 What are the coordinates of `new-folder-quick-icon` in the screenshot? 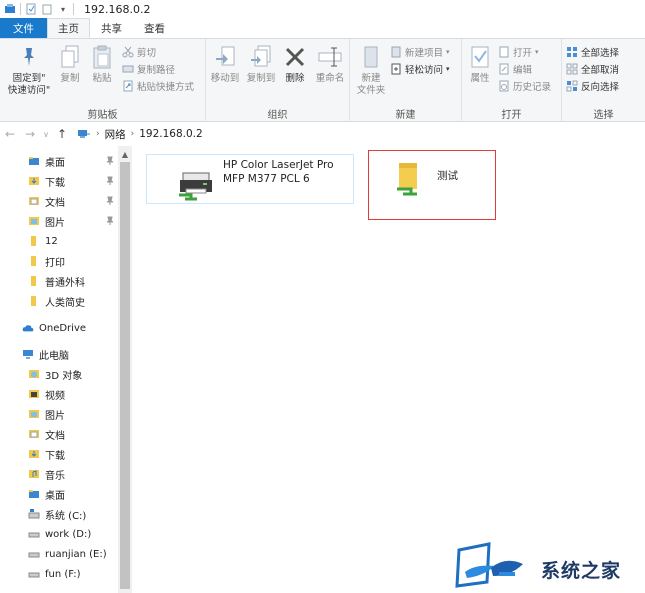 It's located at (47, 9).